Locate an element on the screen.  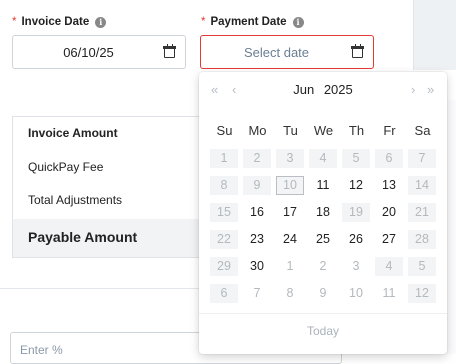
percent-input-placeholder: Enter % is located at coordinates (41, 350).